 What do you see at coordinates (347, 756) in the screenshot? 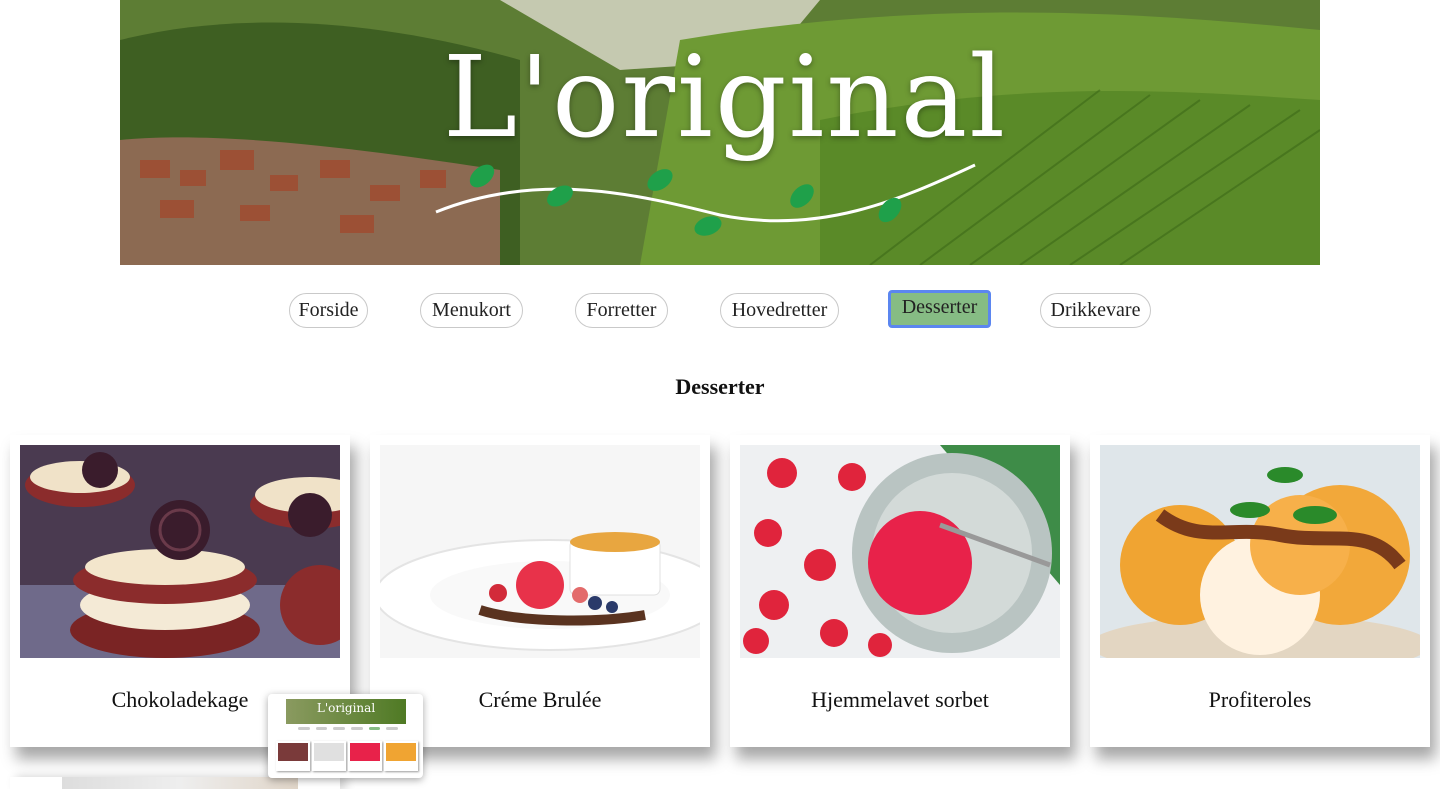
I see `thumbnail-cards` at bounding box center [347, 756].